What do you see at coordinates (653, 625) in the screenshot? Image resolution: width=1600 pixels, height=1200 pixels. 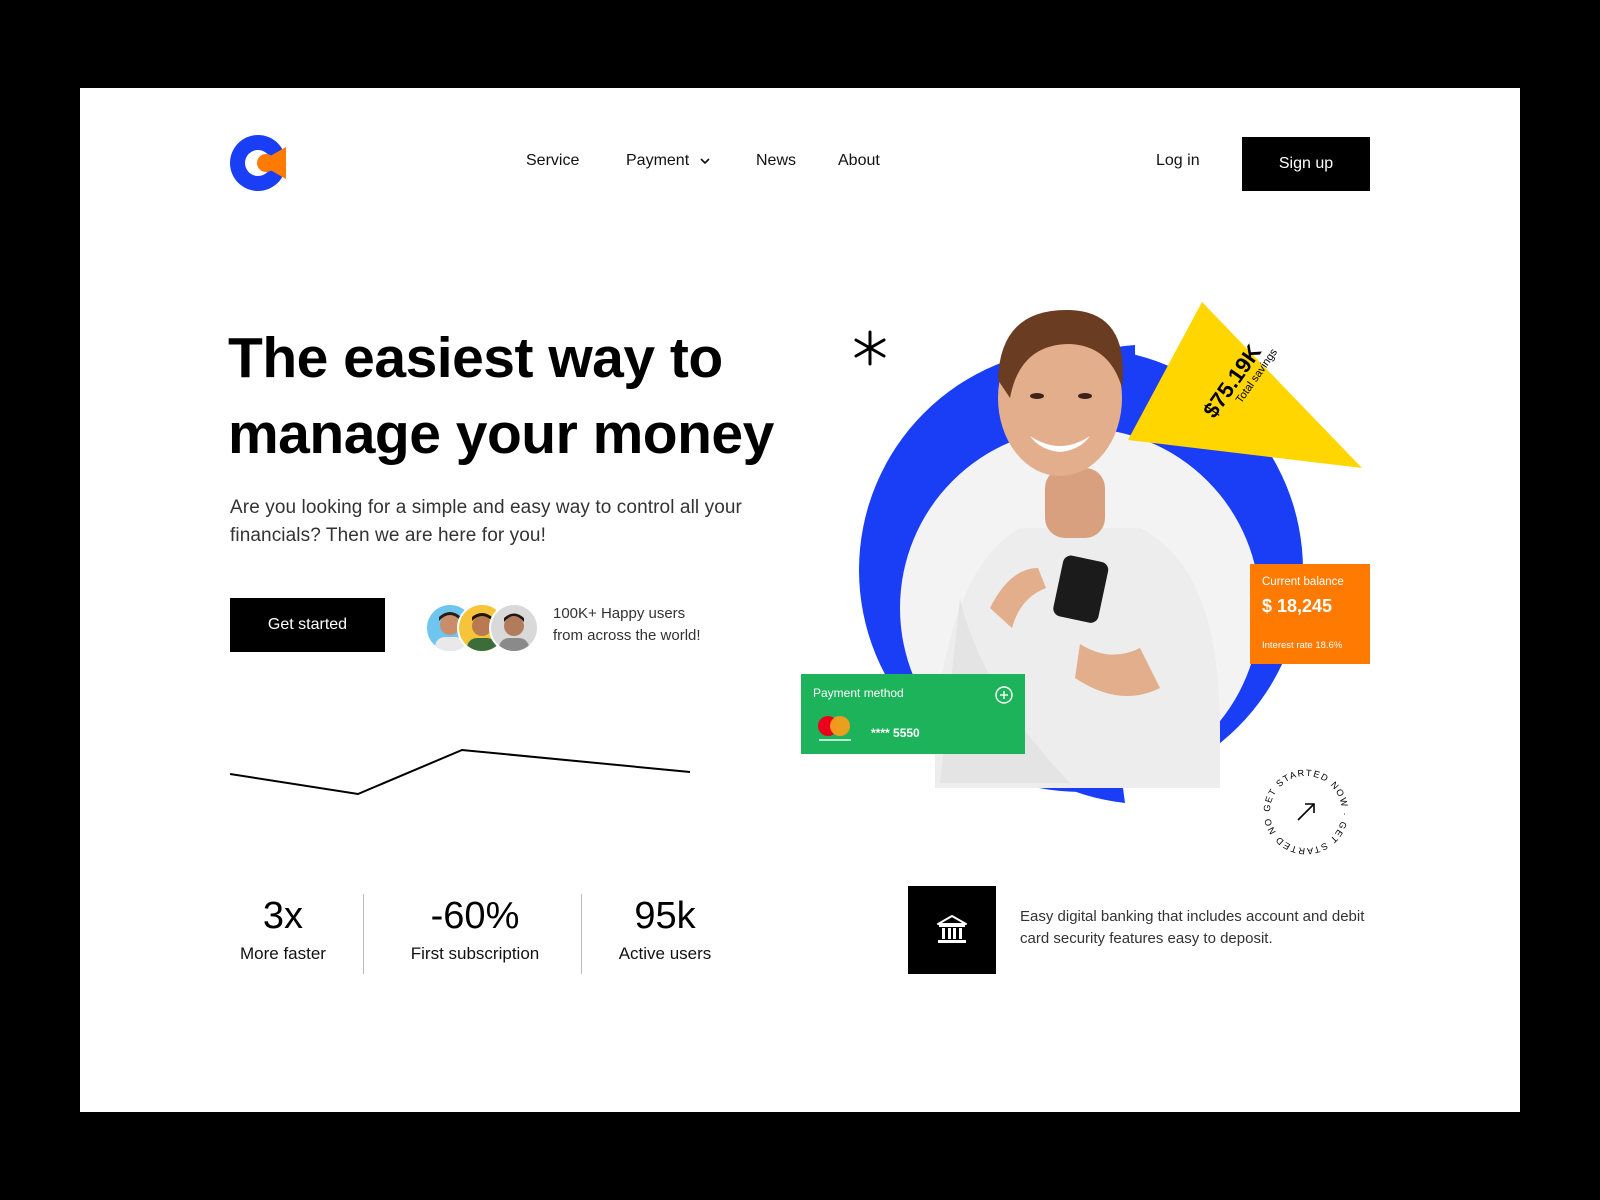 I see `happy-users-text: 100K+ Happy users from across the world!` at bounding box center [653, 625].